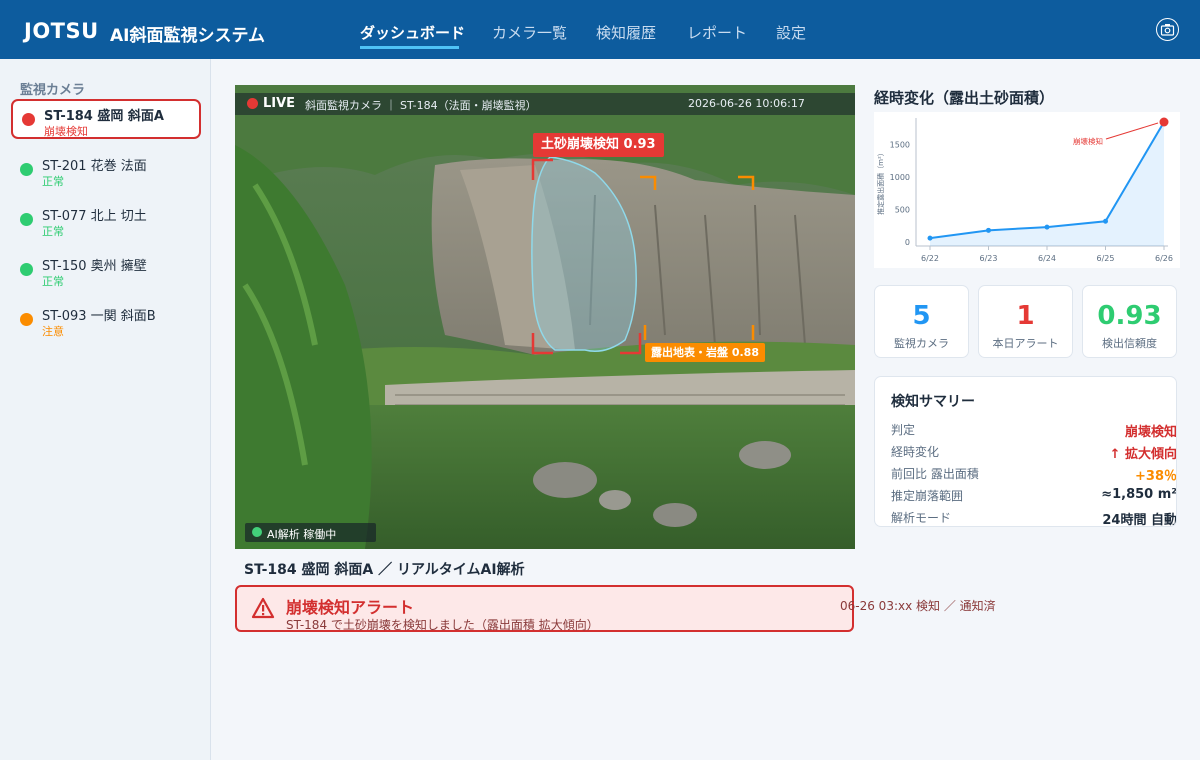  Describe the element at coordinates (544, 608) in the screenshot. I see `collapse-alert-banner: 崩壊検知アラート ST-184 で土砂崩壊を検知しました（露出面積 拡大傾向）` at that location.